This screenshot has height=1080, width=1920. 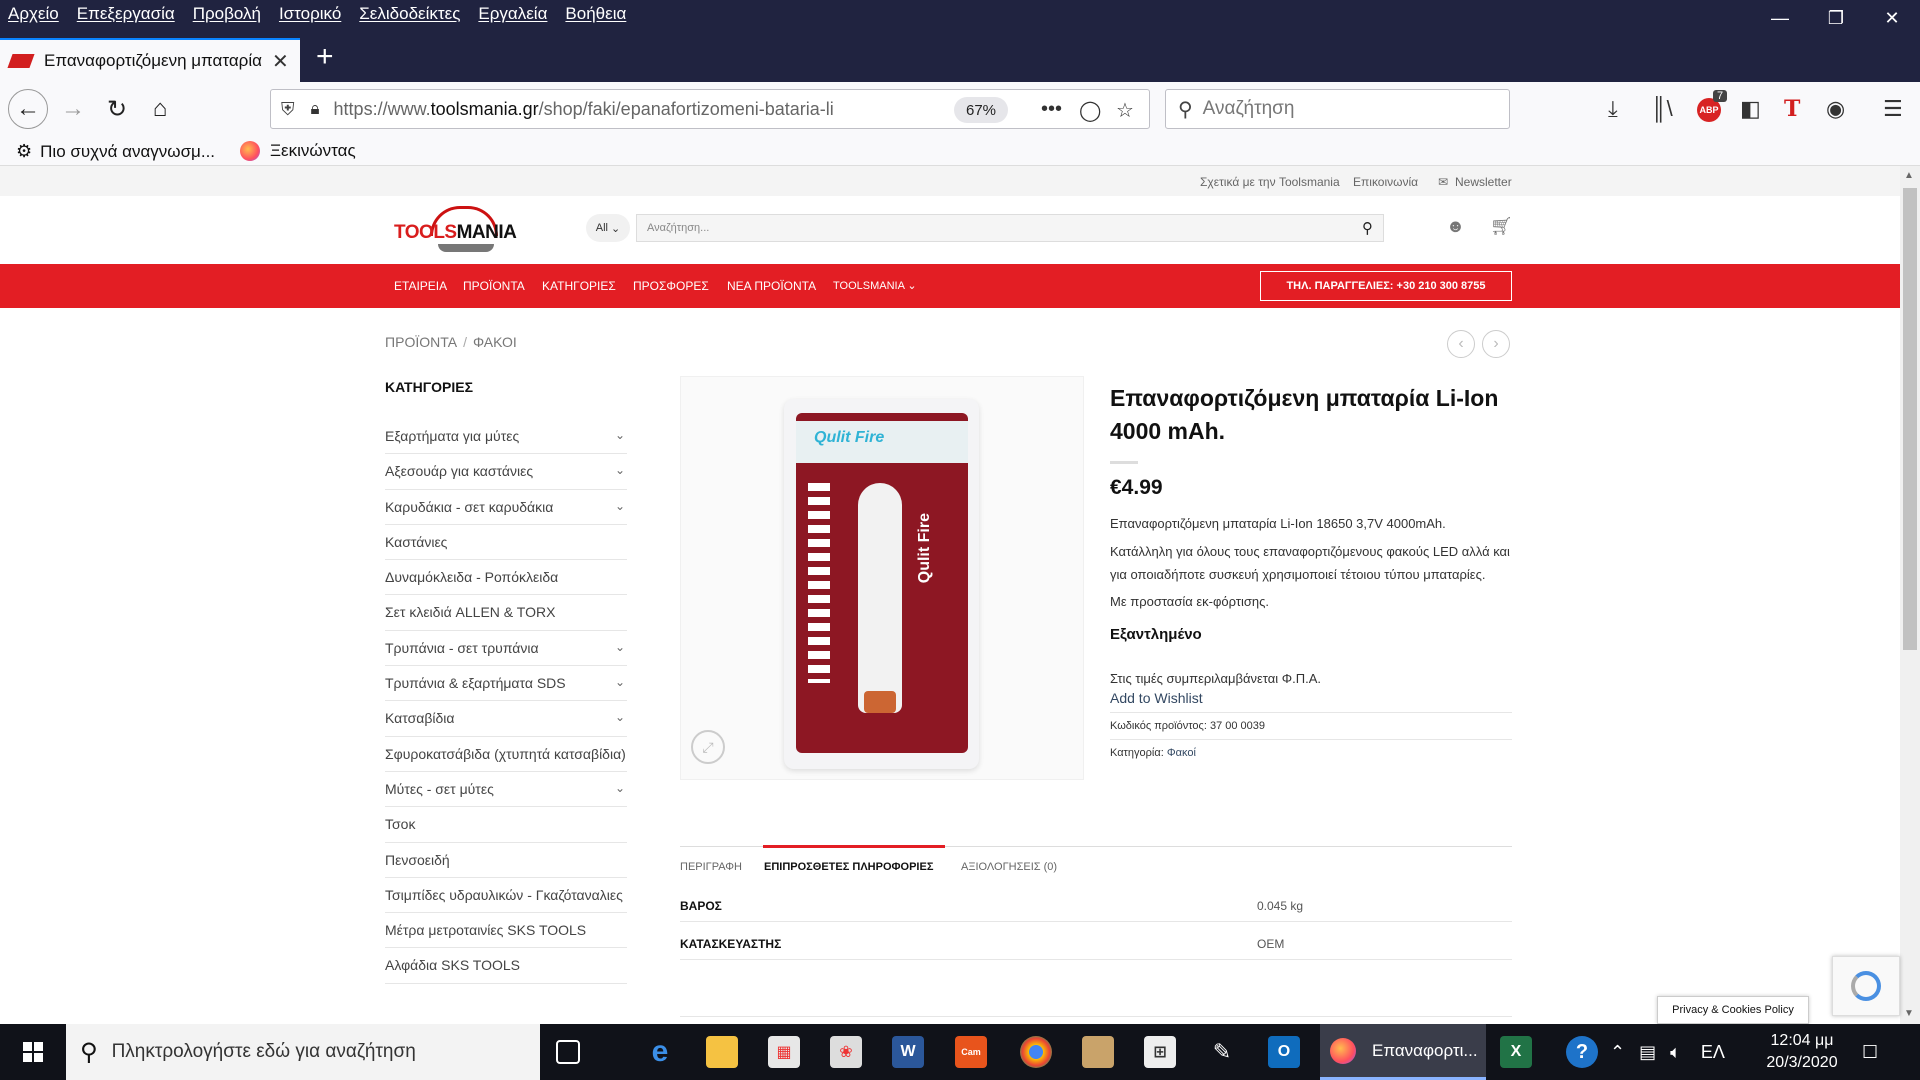 What do you see at coordinates (34, 14) in the screenshot?
I see `menu-file: Αρχείο` at bounding box center [34, 14].